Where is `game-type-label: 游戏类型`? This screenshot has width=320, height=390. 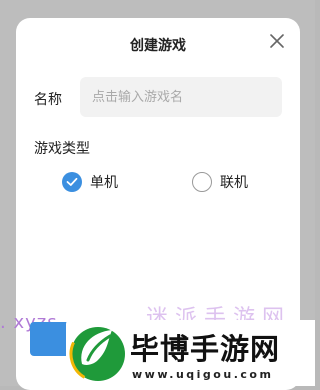
game-type-label: 游戏类型 is located at coordinates (62, 149).